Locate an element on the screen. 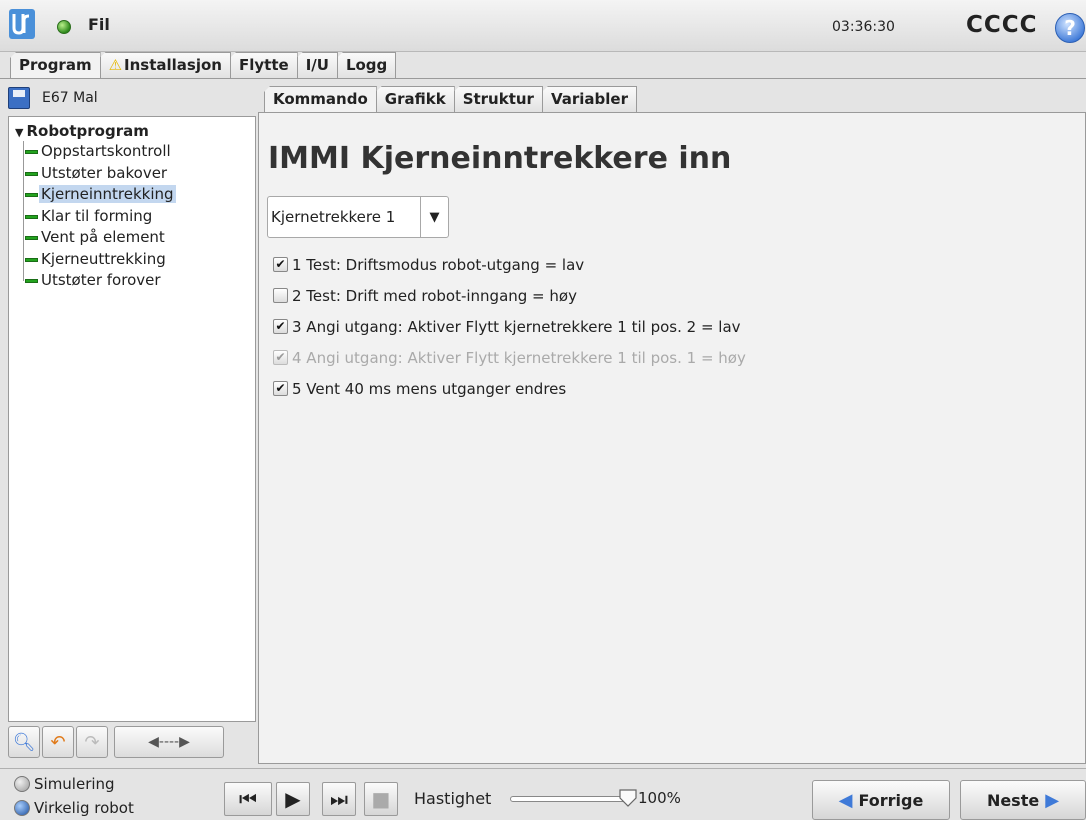  tree-item: Kjerneuttrekking is located at coordinates (135, 259).